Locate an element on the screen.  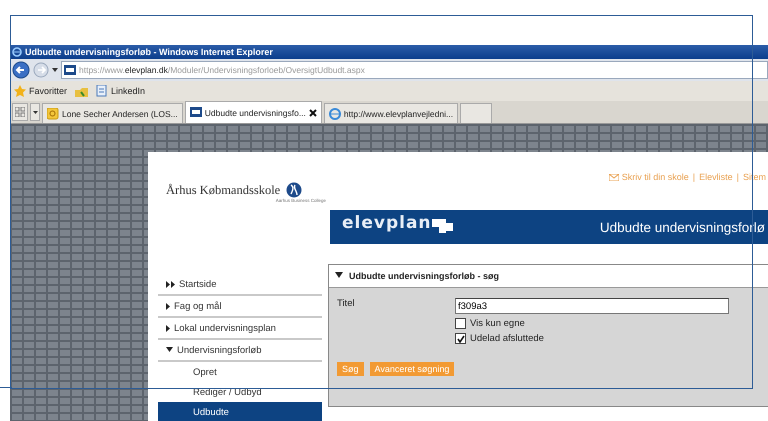
star-icon is located at coordinates (20, 91).